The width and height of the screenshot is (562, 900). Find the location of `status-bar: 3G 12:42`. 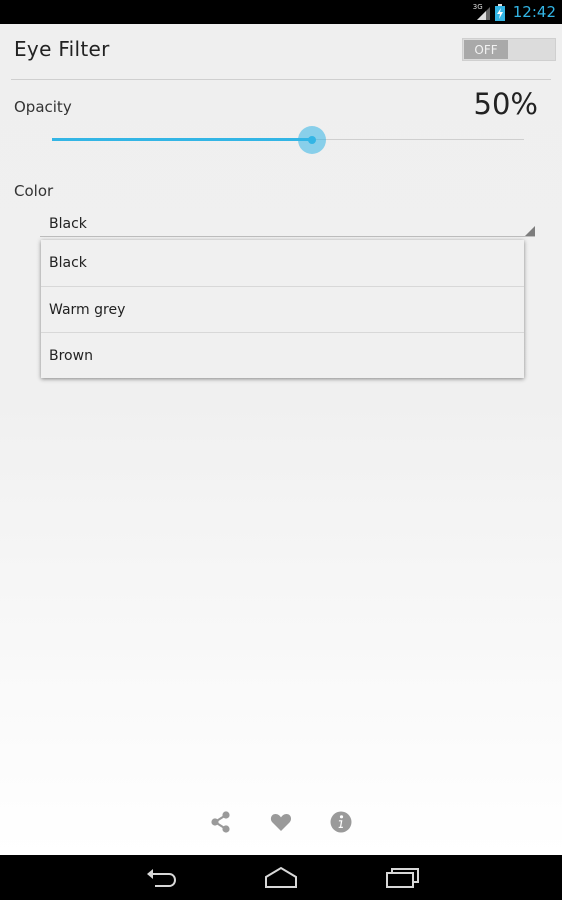

status-bar: 3G 12:42 is located at coordinates (281, 12).